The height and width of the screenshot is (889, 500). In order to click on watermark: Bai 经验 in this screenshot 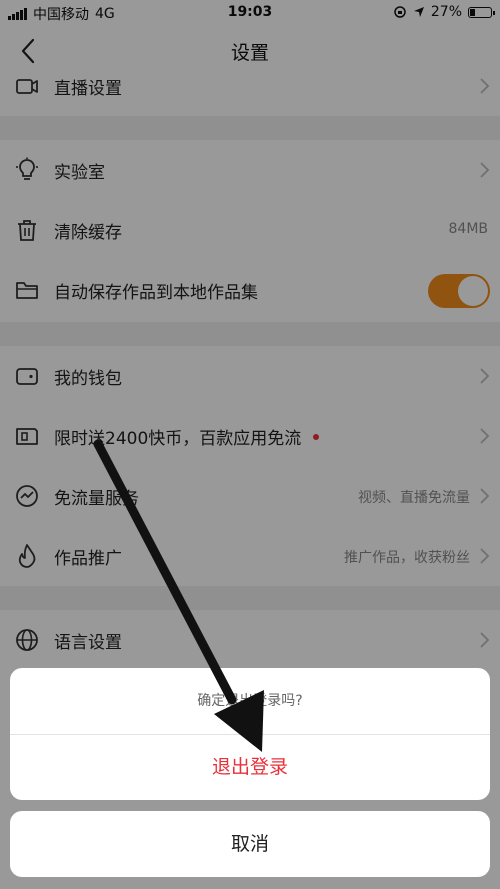, I will do `click(431, 866)`.